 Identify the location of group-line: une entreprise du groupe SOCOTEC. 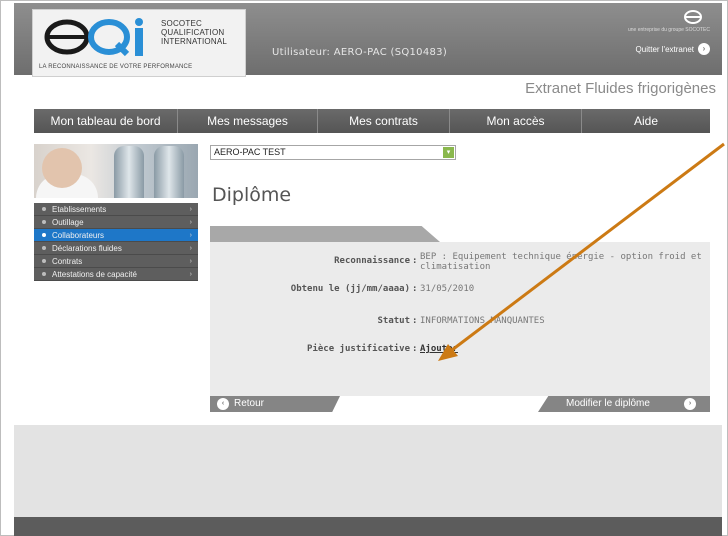
(669, 30).